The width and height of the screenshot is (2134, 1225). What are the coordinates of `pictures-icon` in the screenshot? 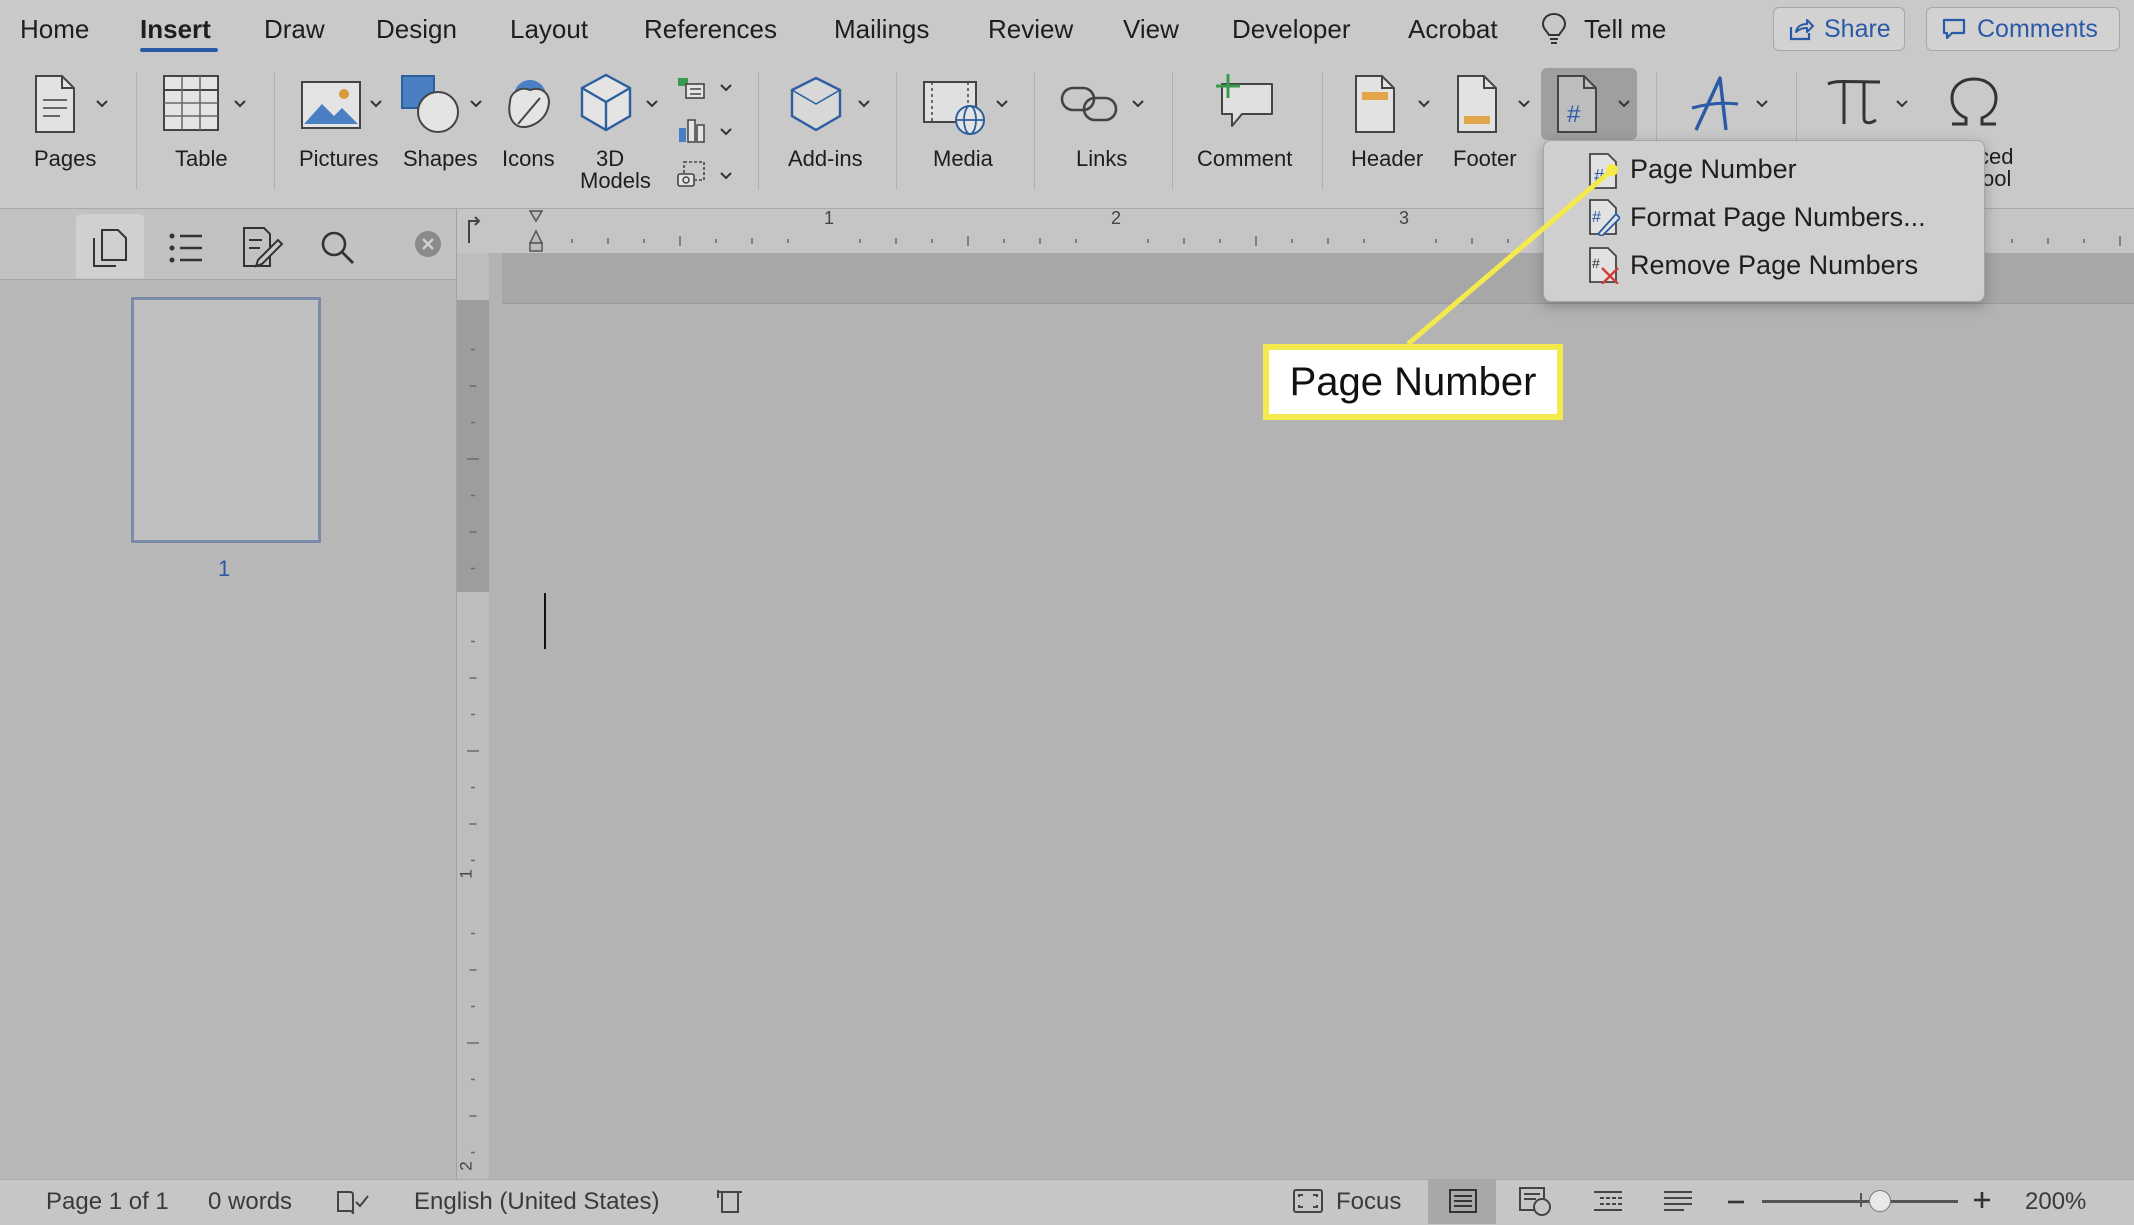 It's located at (331, 105).